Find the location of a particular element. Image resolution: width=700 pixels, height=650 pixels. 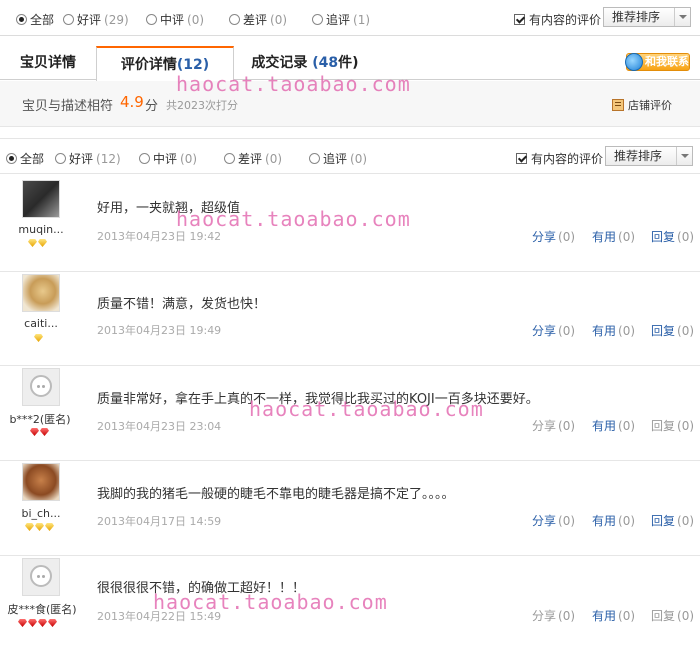

filter-followup: 追评 (0) is located at coordinates (338, 158).